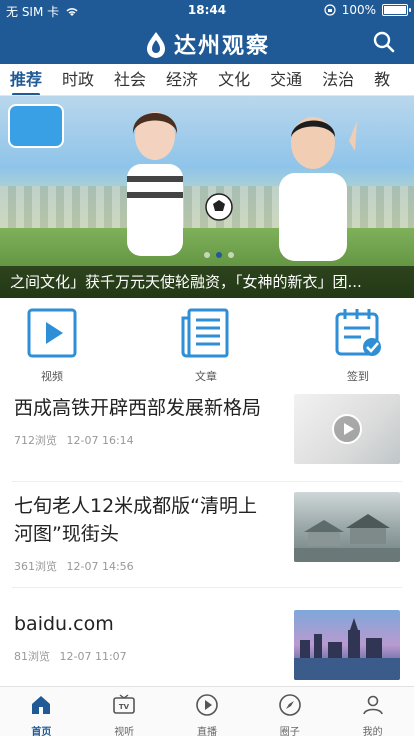 The width and height of the screenshot is (414, 736). I want to click on banner-show-logo, so click(36, 126).